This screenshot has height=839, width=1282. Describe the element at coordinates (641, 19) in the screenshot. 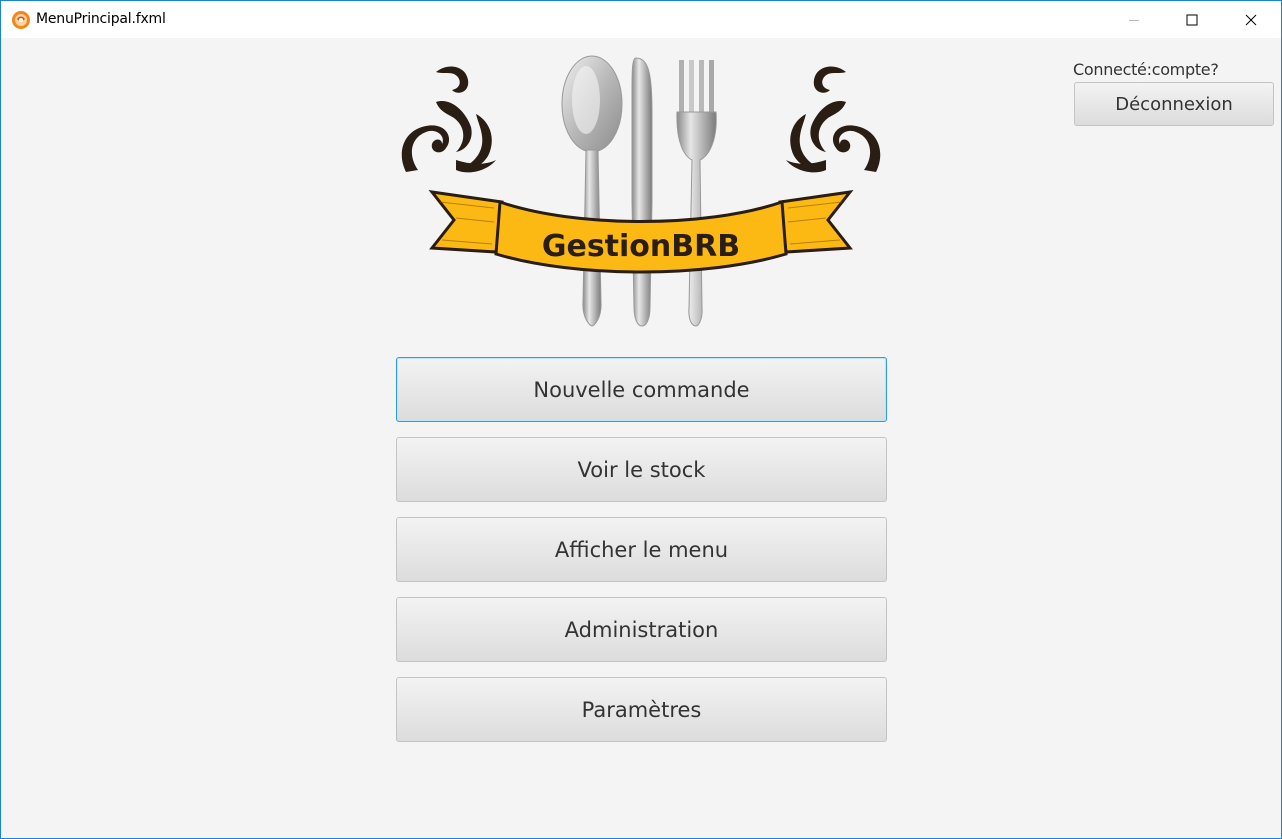

I see `title-bar: MenuPrincipal.fxml` at that location.